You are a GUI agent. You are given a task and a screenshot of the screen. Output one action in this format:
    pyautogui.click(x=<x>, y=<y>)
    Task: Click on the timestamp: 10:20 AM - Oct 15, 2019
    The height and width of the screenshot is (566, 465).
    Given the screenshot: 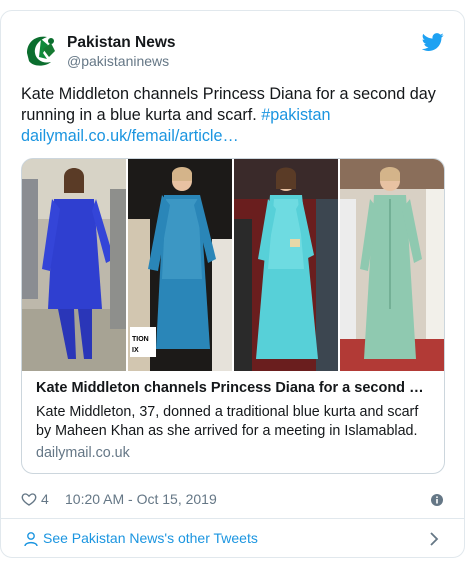 What is the action you would take?
    pyautogui.click(x=141, y=499)
    